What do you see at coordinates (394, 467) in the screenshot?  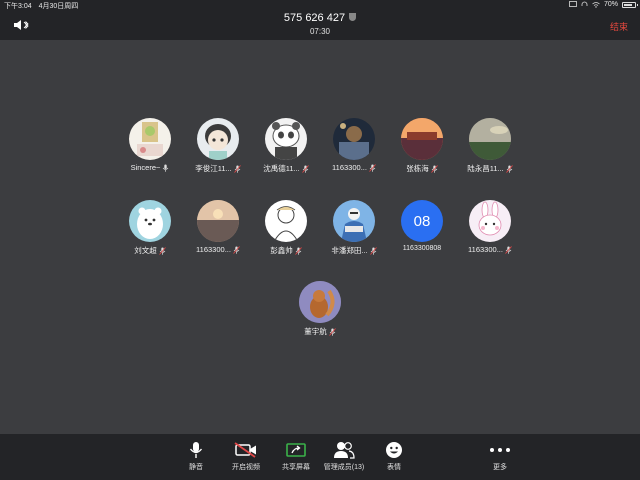 I see `emoji-label: 表情` at bounding box center [394, 467].